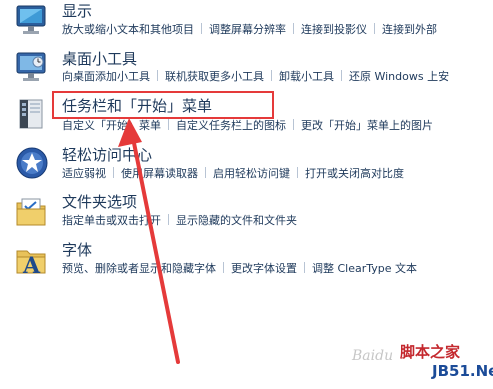  Describe the element at coordinates (236, 220) in the screenshot. I see `link-show-hidden-files: 显示隐藏的文件和文件夹` at that location.